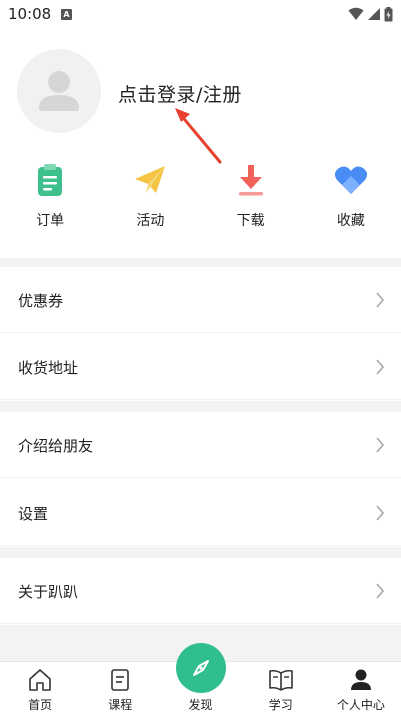 This screenshot has height=714, width=401. I want to click on menu-row-address: 收货地址, so click(200, 367).